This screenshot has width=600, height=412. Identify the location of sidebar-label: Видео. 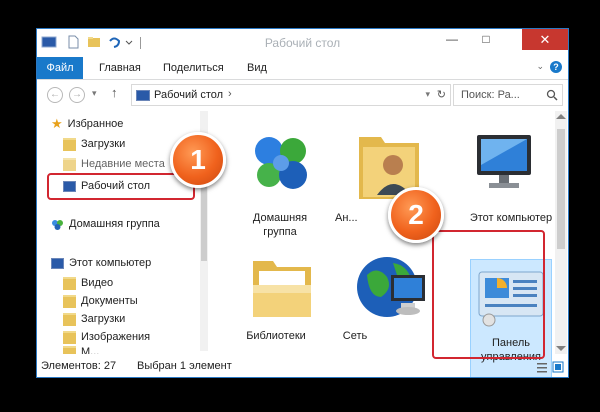
(97, 283).